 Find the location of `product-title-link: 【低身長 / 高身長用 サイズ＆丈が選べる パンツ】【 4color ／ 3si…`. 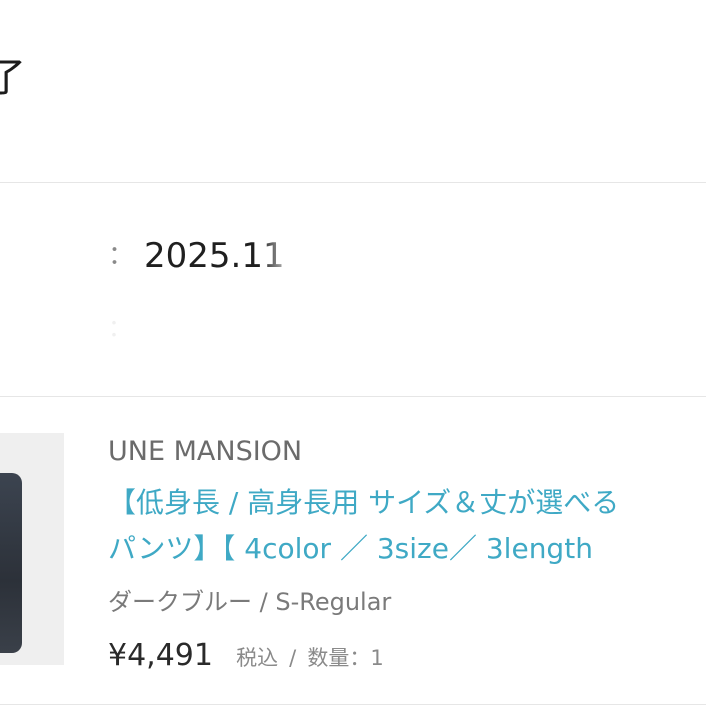

product-title-link: 【低身長 / 高身長用 サイズ＆丈が選べる パンツ】【 4color ／ 3si… is located at coordinates (407, 526).